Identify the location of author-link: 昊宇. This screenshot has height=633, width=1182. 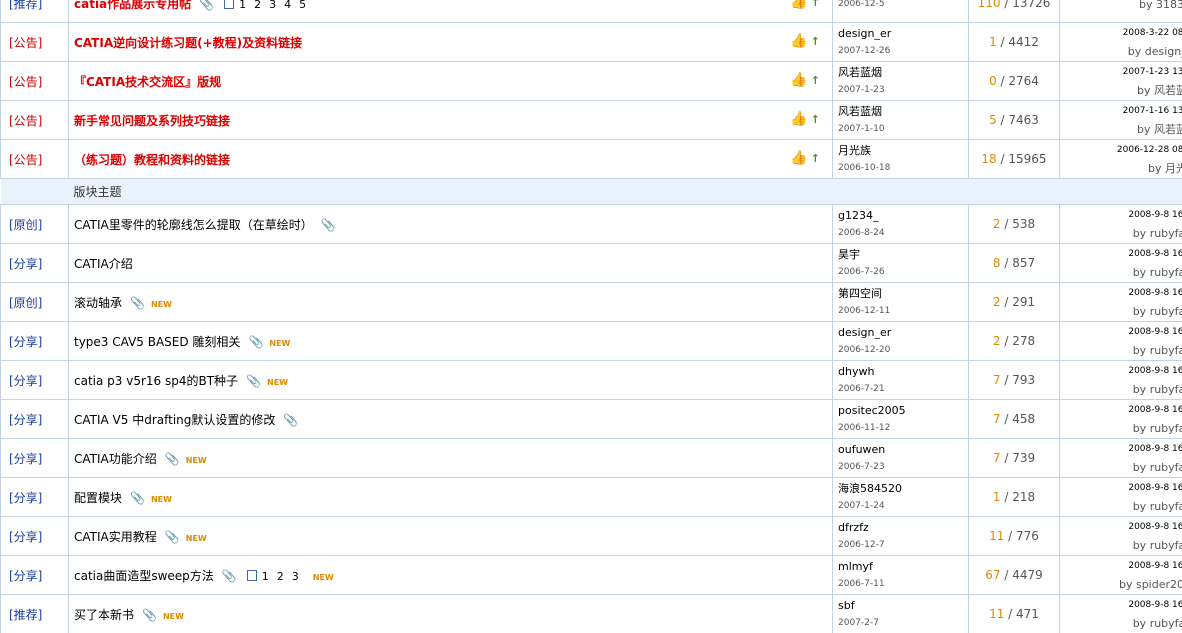
(903, 254).